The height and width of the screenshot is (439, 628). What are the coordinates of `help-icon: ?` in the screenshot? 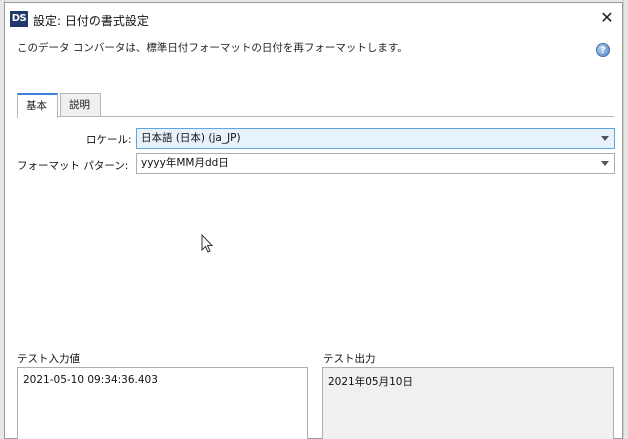 It's located at (603, 50).